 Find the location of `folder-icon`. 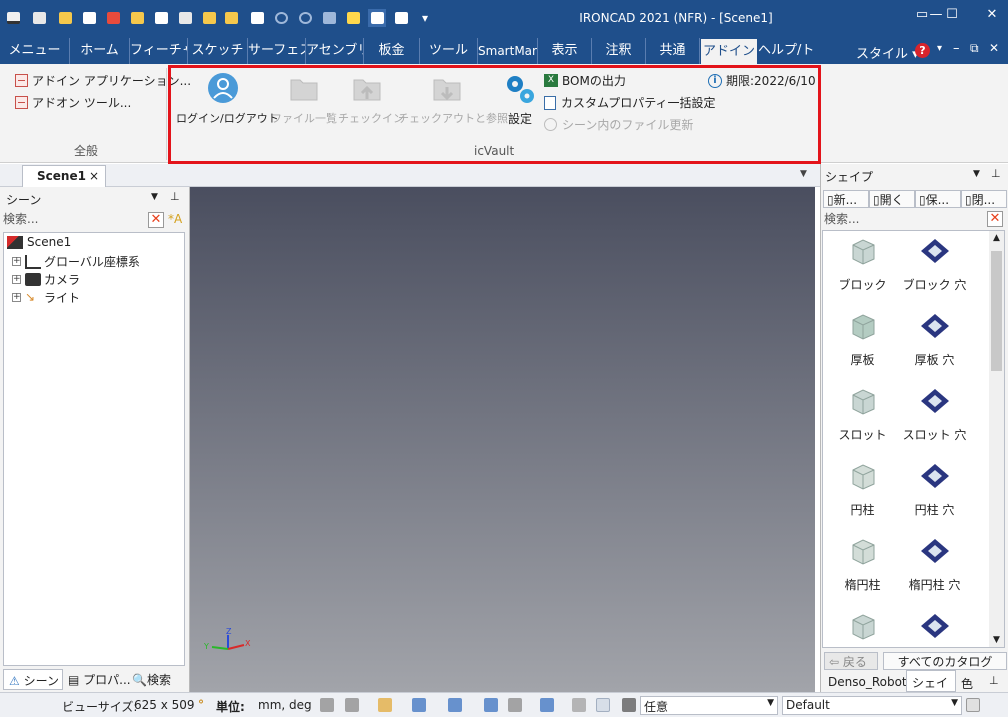

folder-icon is located at coordinates (185, 18).